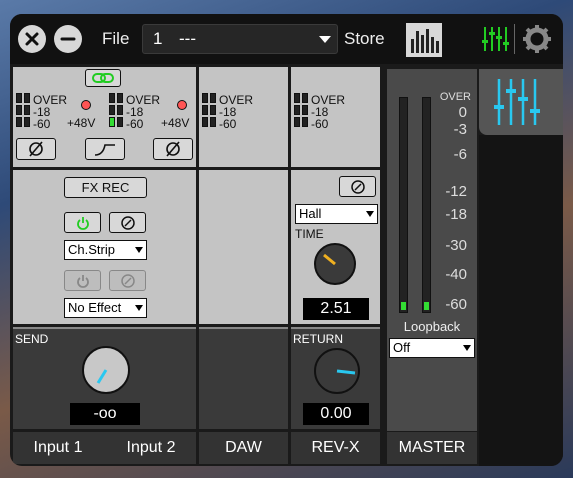 Image resolution: width=573 pixels, height=478 pixels. I want to click on file-label: File, so click(116, 38).